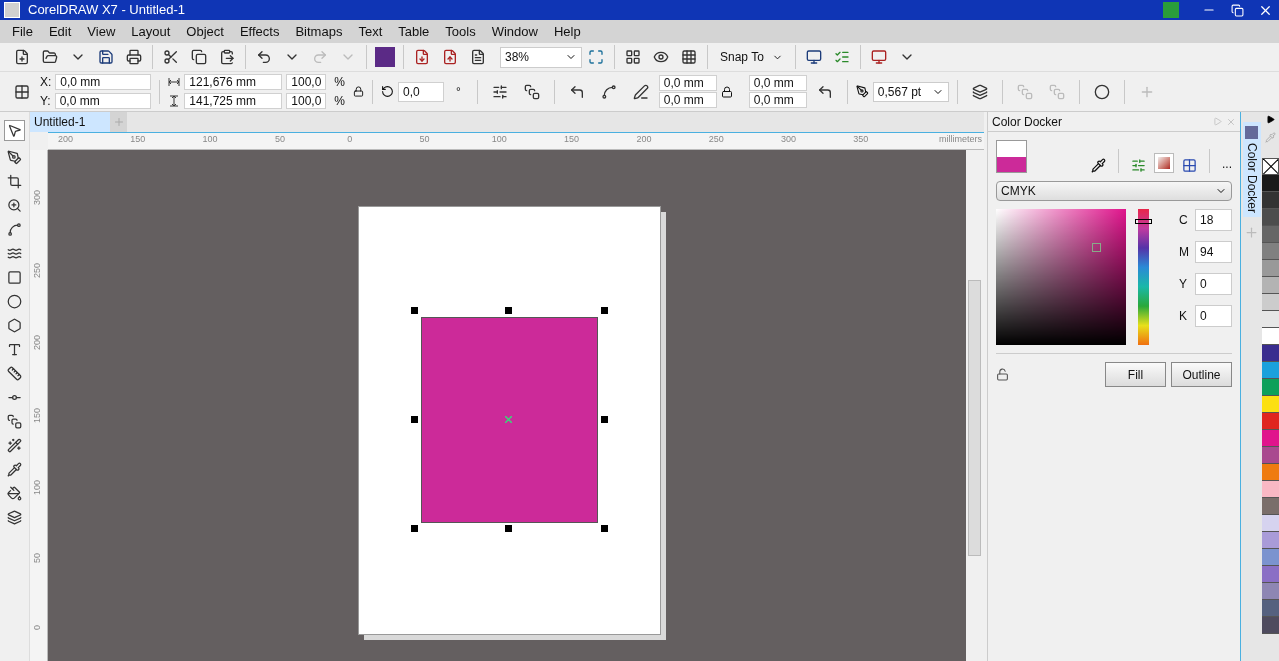 This screenshot has height=661, width=1279. What do you see at coordinates (910, 91) in the screenshot?
I see `outline-width-dropdown: 0,567 pt` at bounding box center [910, 91].